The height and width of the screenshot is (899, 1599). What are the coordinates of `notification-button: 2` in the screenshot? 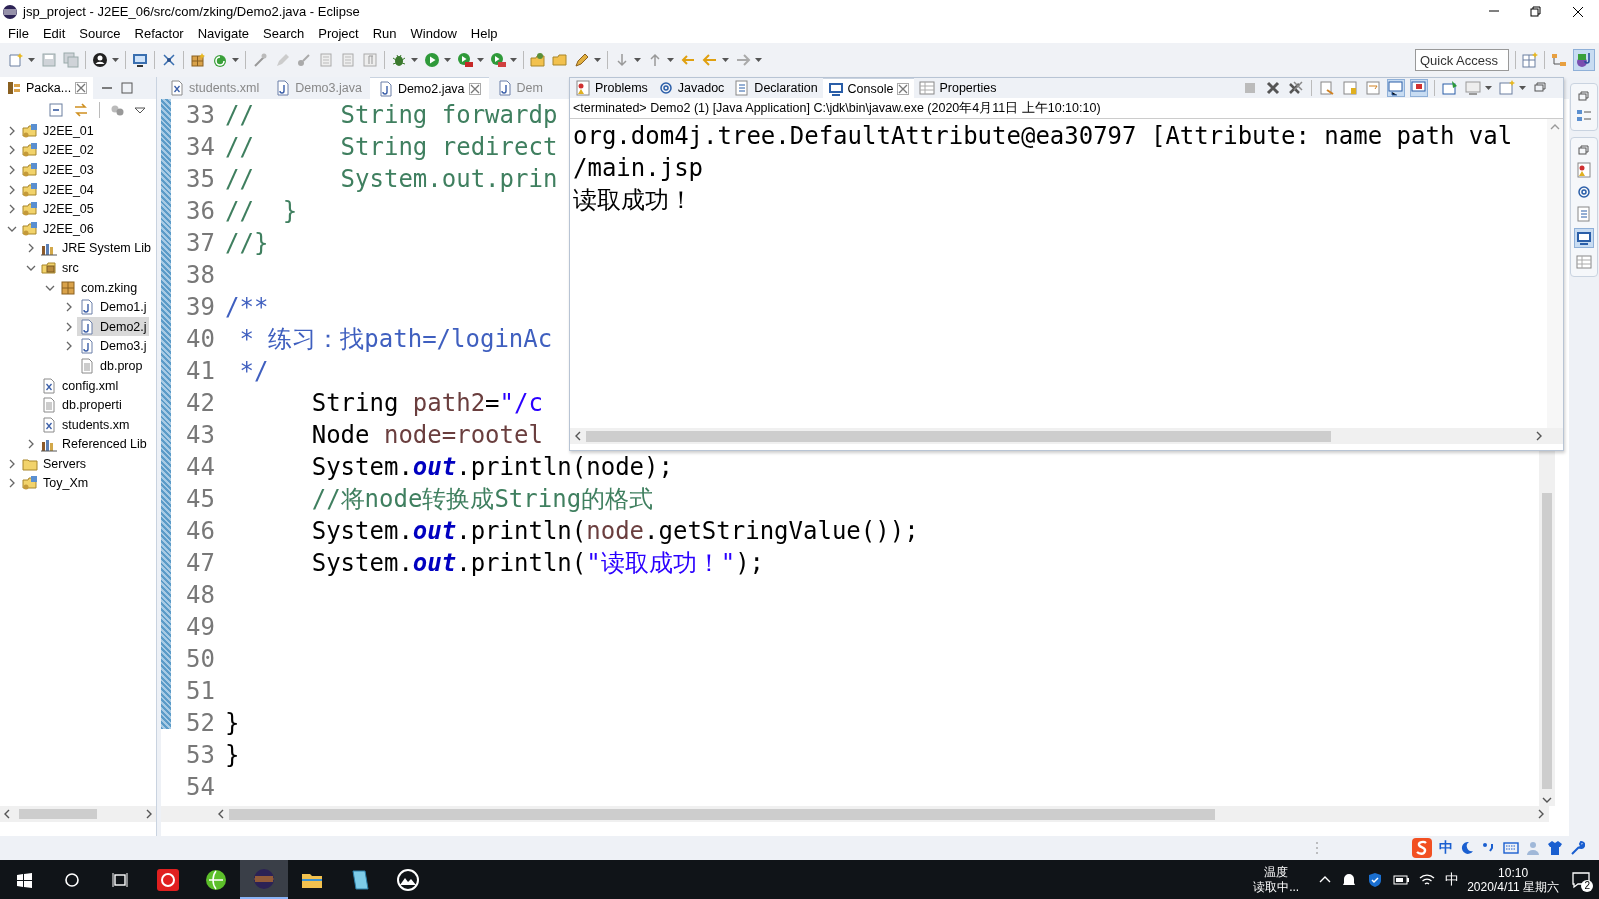 It's located at (1581, 879).